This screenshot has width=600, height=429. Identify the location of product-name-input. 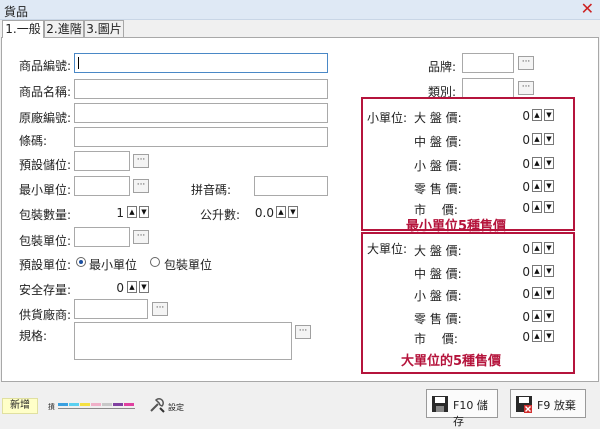
(201, 89).